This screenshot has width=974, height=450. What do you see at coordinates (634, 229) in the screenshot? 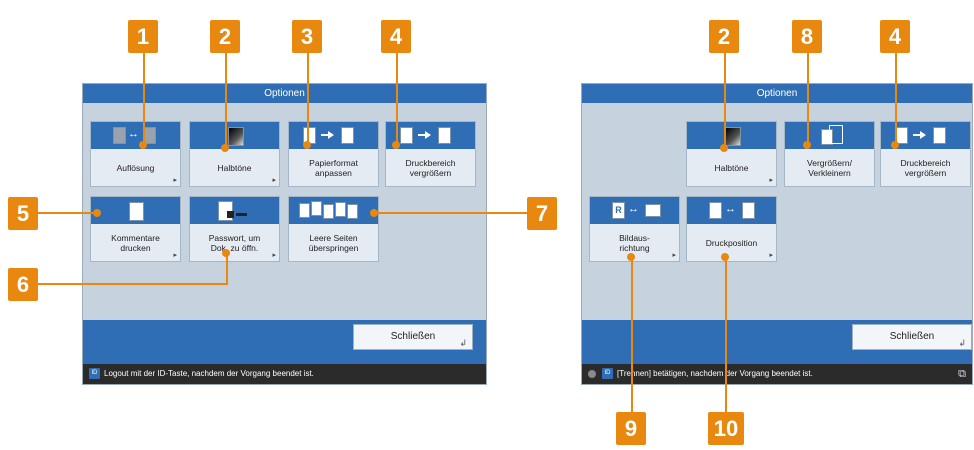
I see `image-orientation-button: R ↔ Bildaus- richtung ▸` at bounding box center [634, 229].